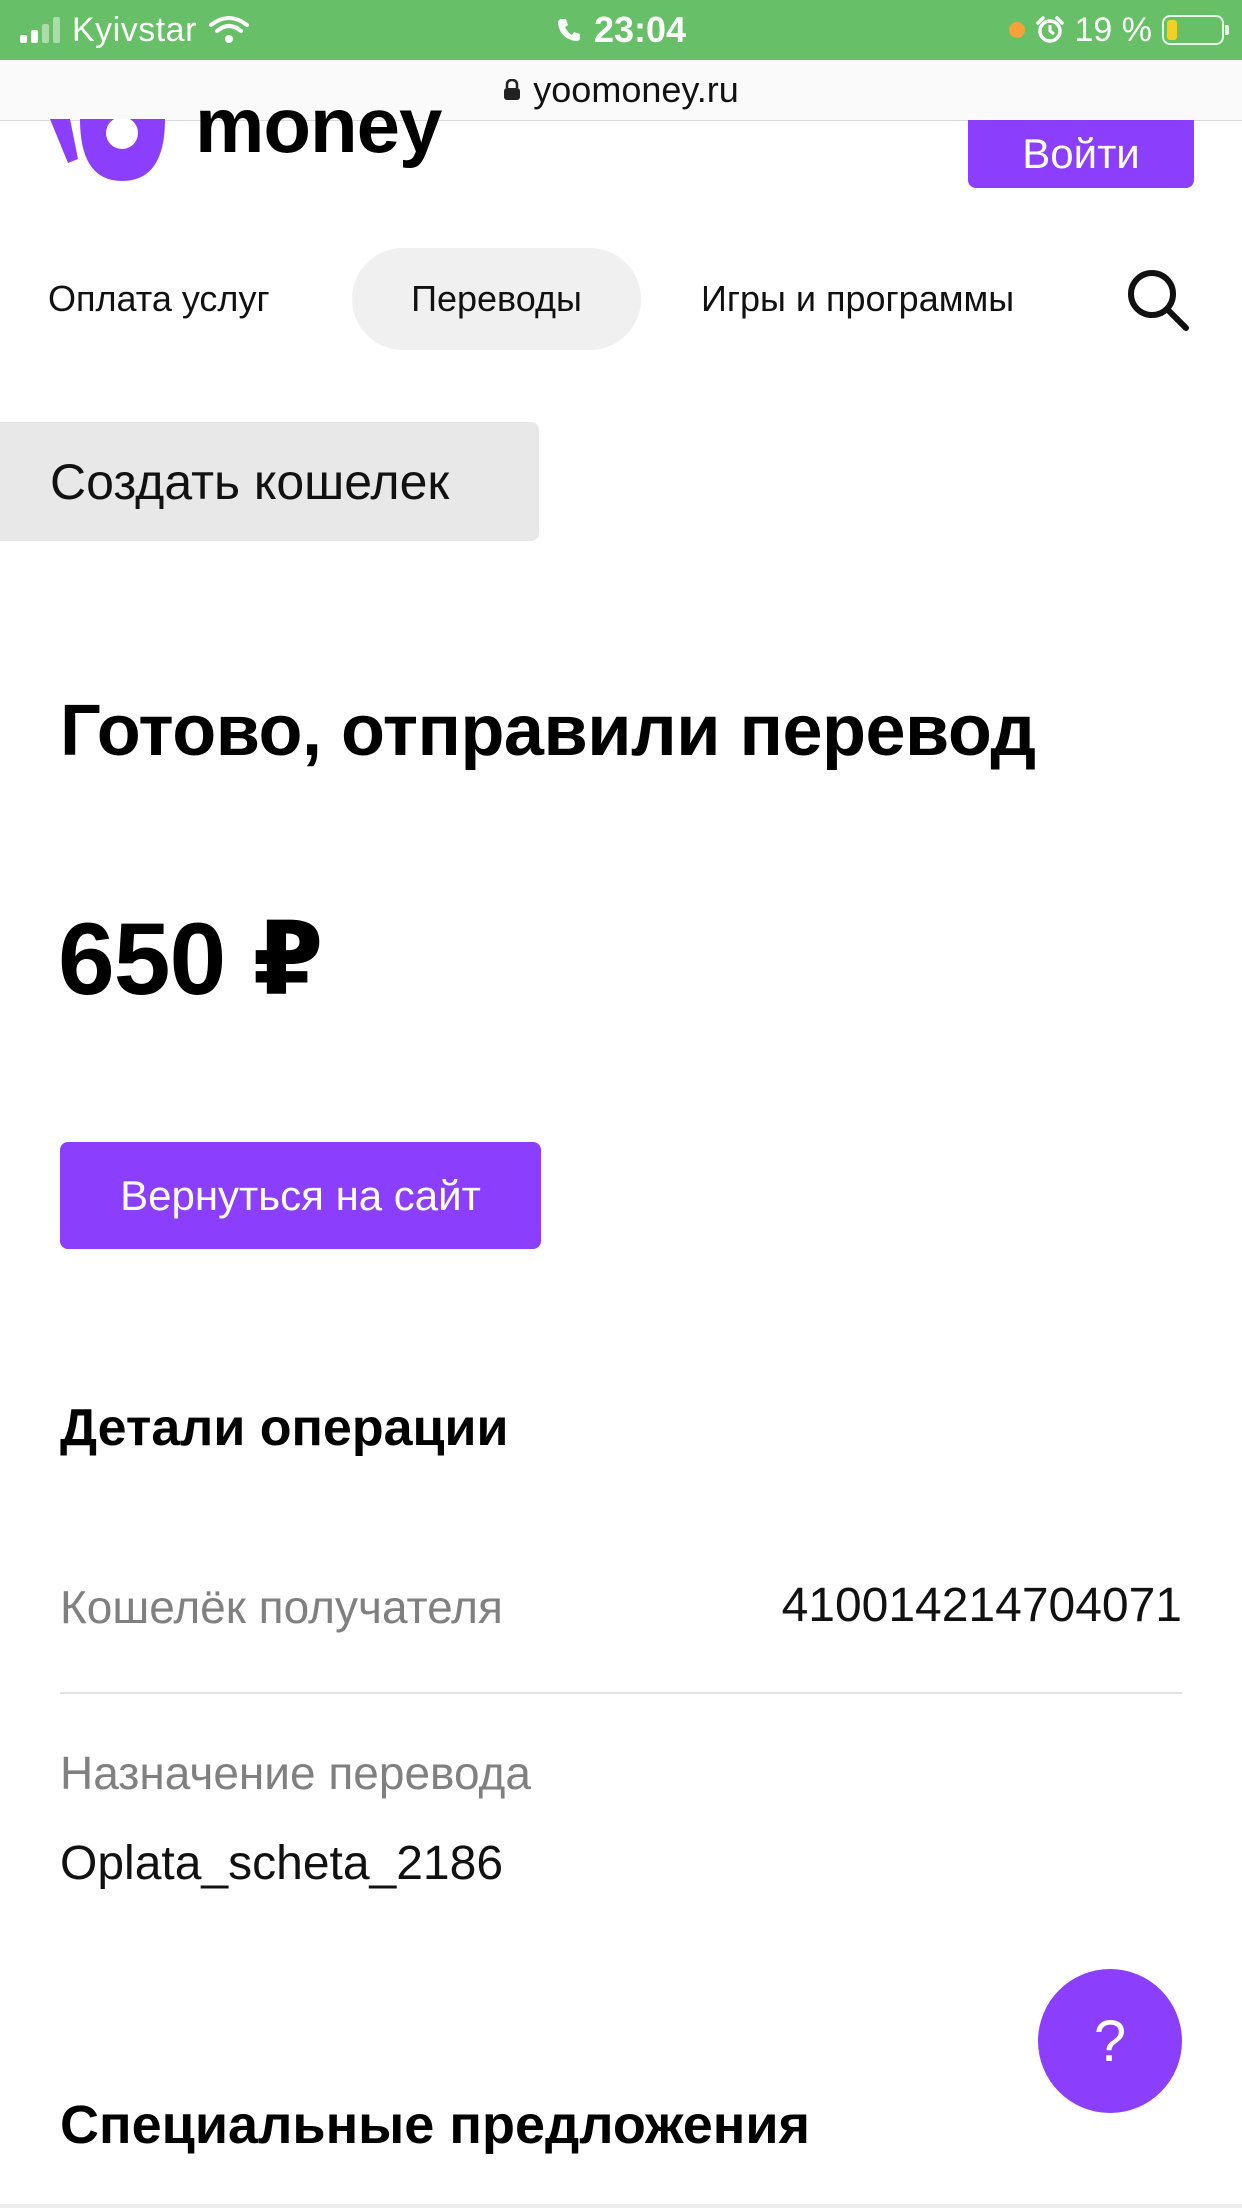 The image size is (1242, 2208). I want to click on lock-icon, so click(512, 89).